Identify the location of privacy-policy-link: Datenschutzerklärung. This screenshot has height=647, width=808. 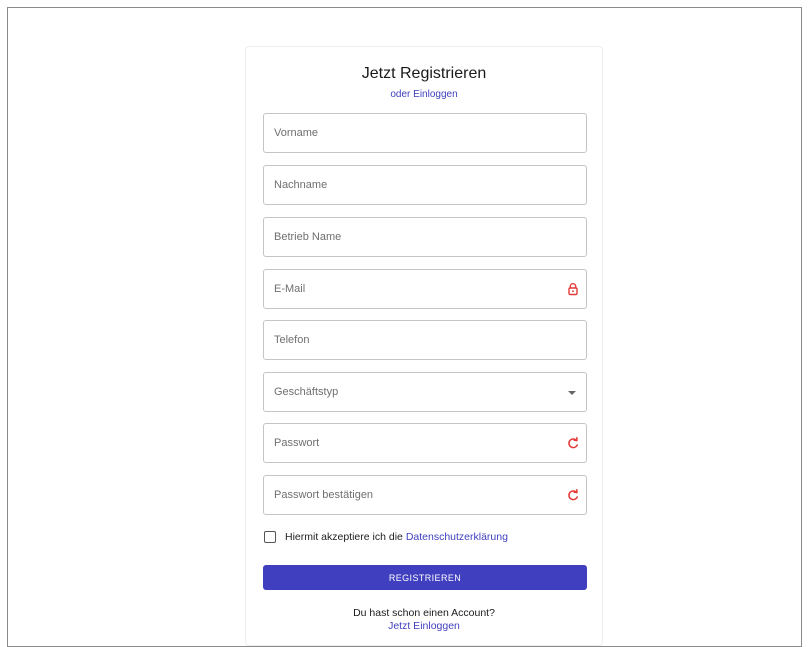
(457, 537).